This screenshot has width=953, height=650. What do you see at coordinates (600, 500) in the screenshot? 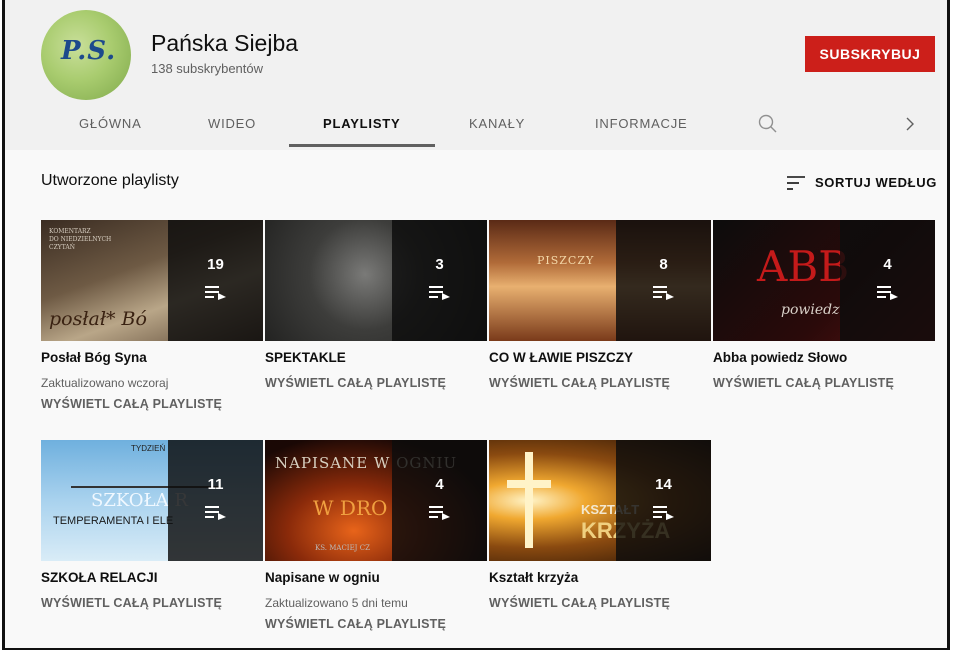
I see `playlist-thumbnail: KSZTAŁT KRZYŻA 14` at bounding box center [600, 500].